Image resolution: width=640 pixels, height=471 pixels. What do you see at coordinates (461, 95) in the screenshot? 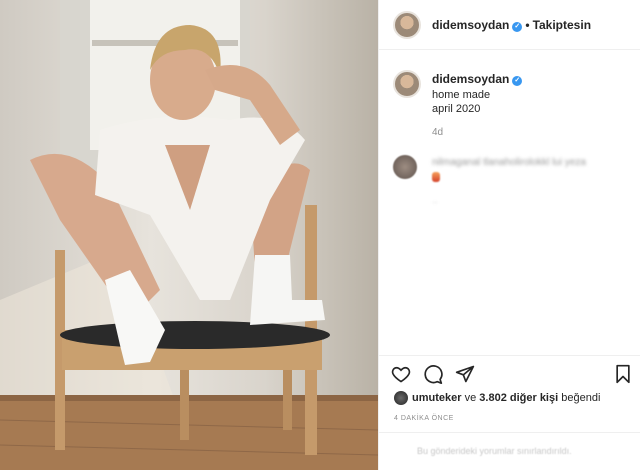
I see `caption-line-1: home made` at bounding box center [461, 95].